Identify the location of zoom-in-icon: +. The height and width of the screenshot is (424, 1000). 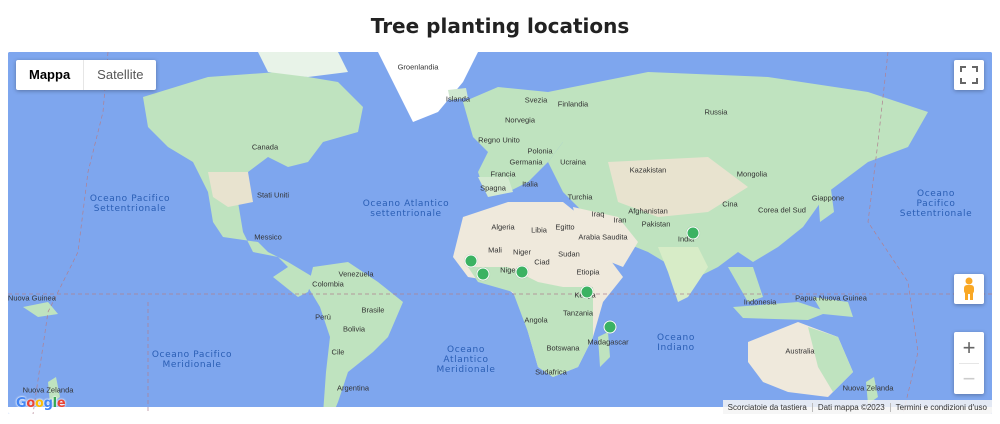
(969, 348).